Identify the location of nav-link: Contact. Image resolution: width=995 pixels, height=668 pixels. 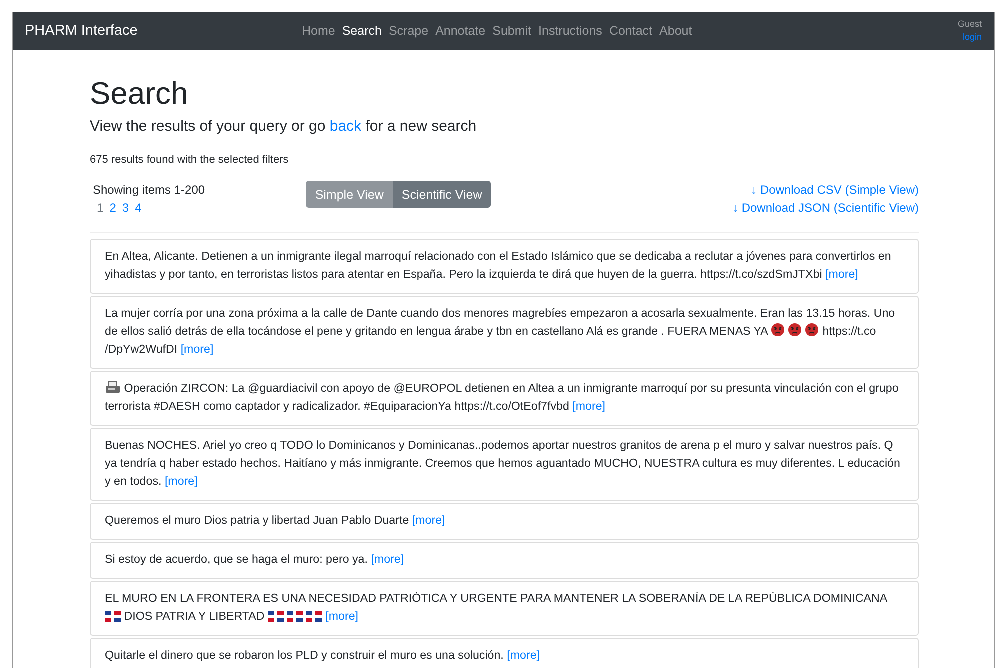
(631, 31).